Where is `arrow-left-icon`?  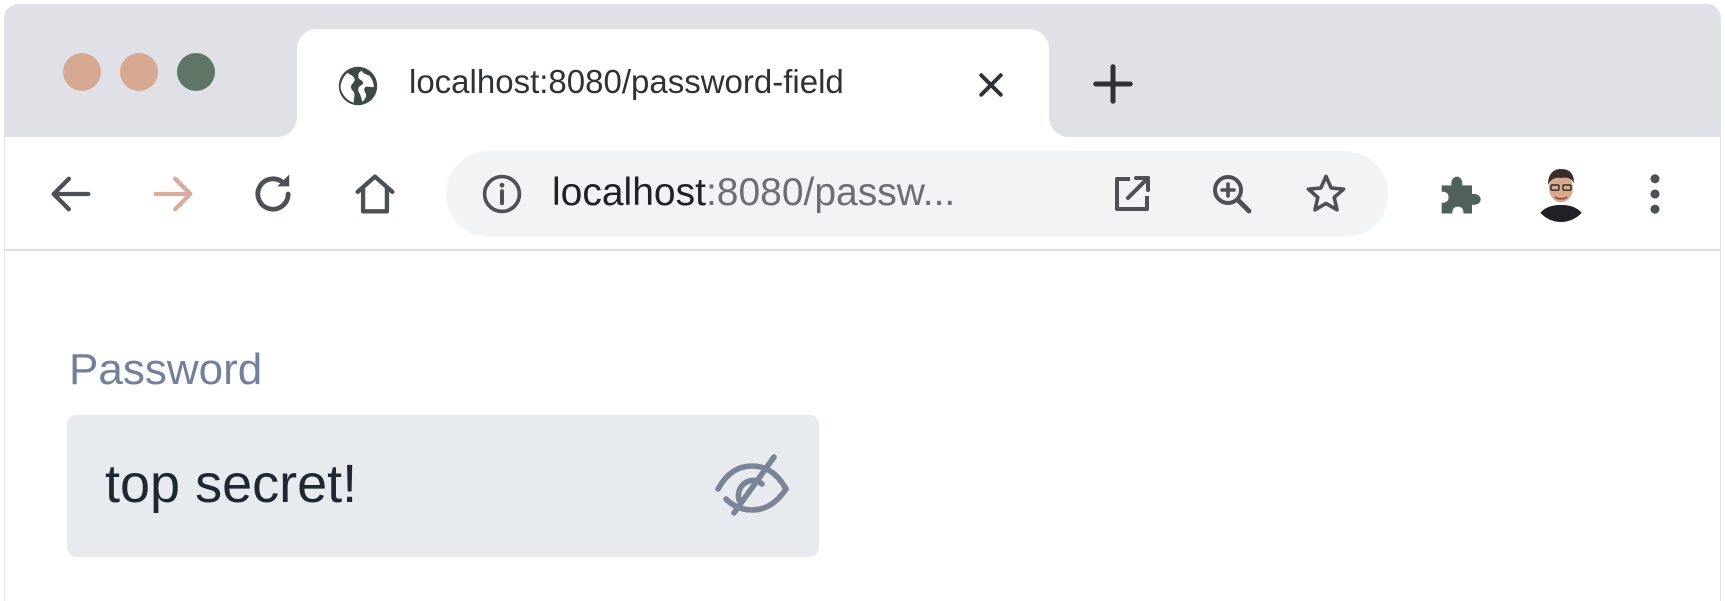 arrow-left-icon is located at coordinates (71, 194).